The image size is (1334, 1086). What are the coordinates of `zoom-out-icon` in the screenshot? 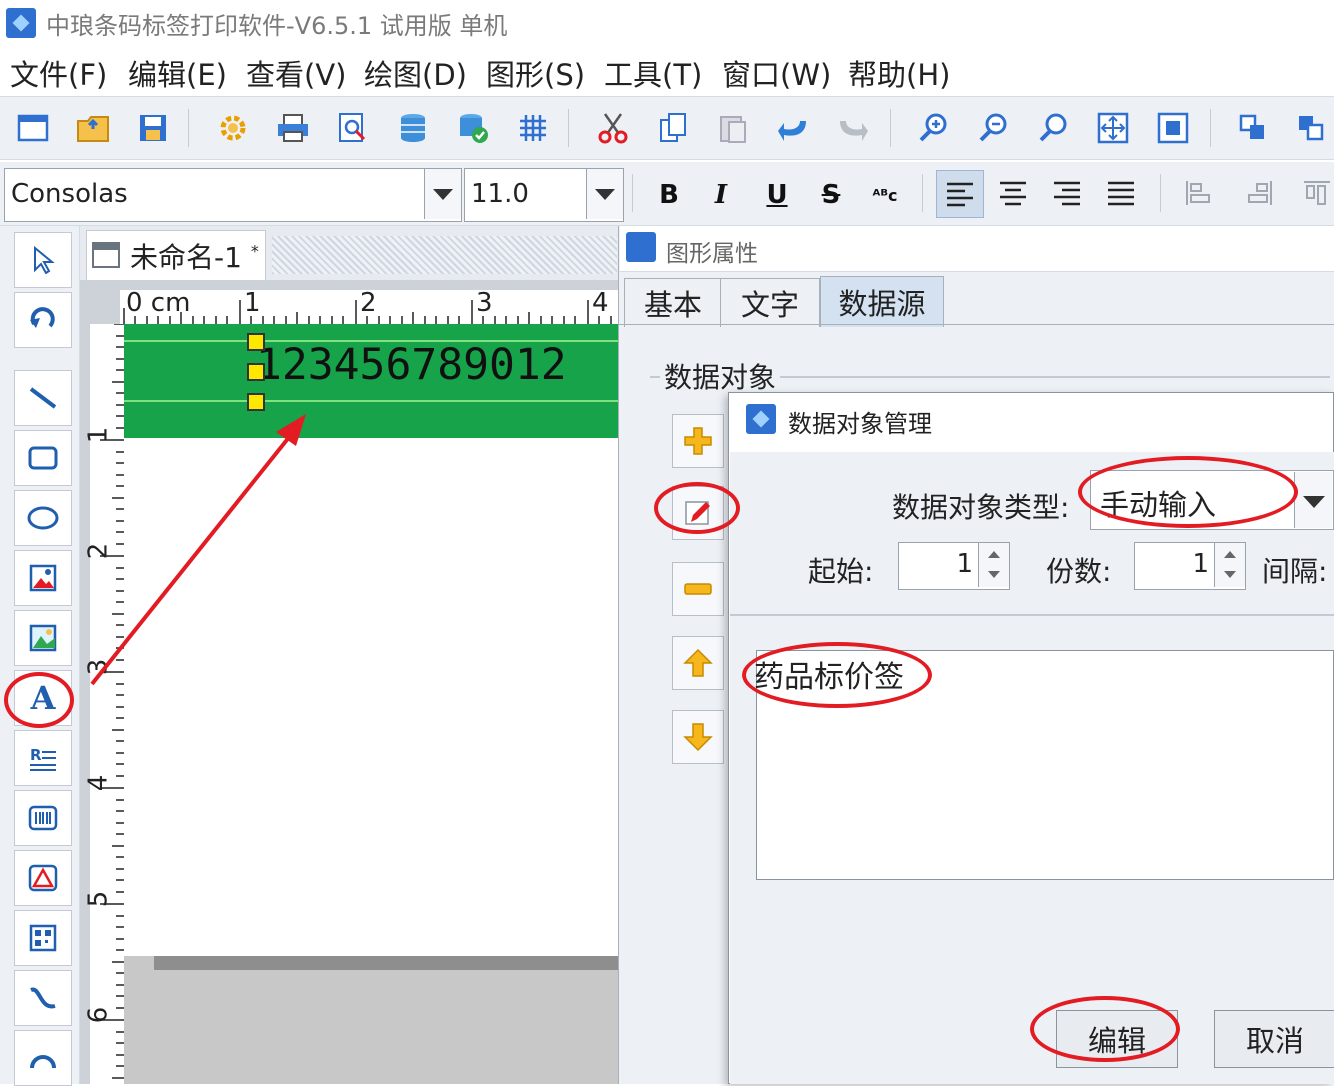 It's located at (993, 128).